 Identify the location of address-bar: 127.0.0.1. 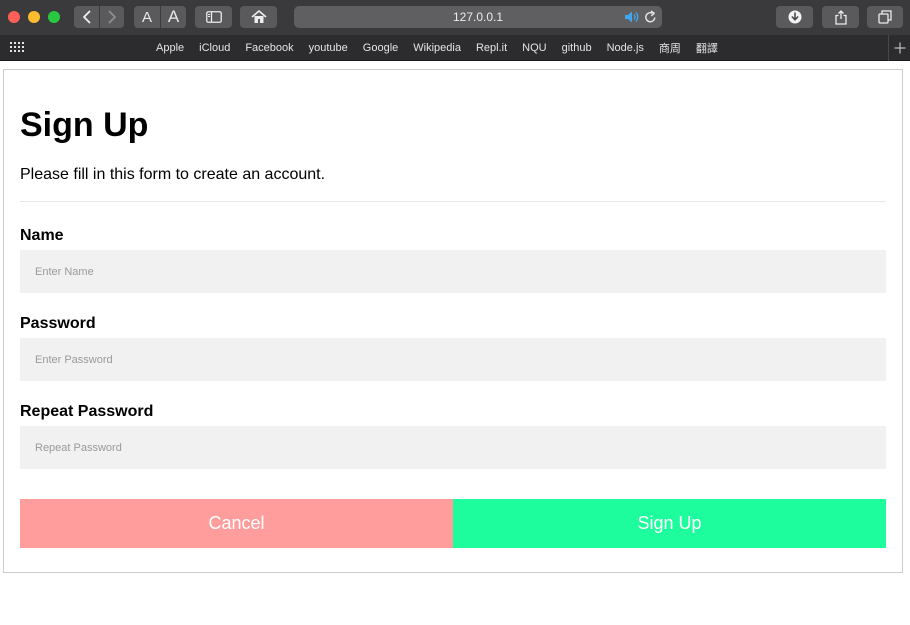
(478, 17).